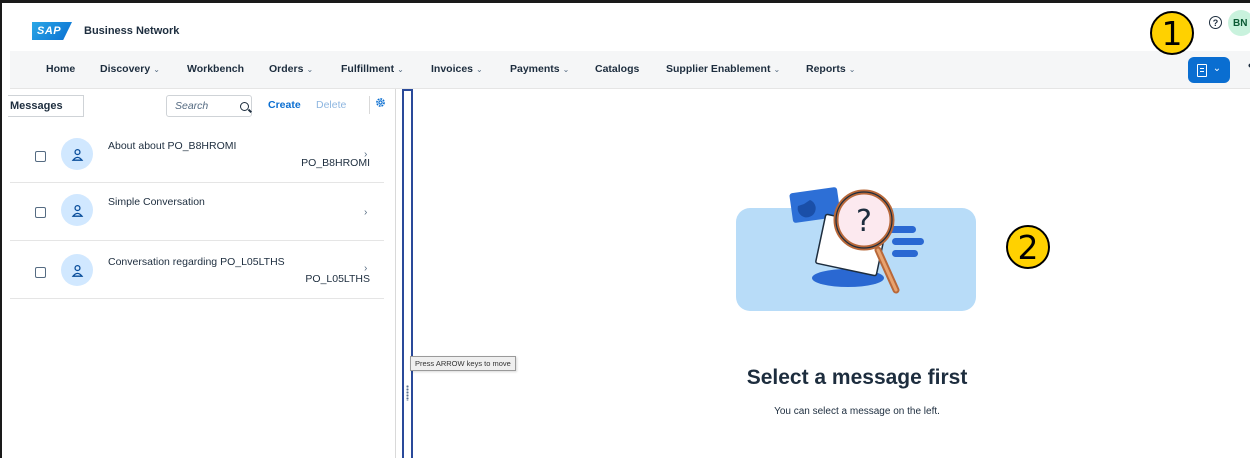 This screenshot has height=458, width=1250. Describe the element at coordinates (1215, 22) in the screenshot. I see `help-icon: ?` at that location.